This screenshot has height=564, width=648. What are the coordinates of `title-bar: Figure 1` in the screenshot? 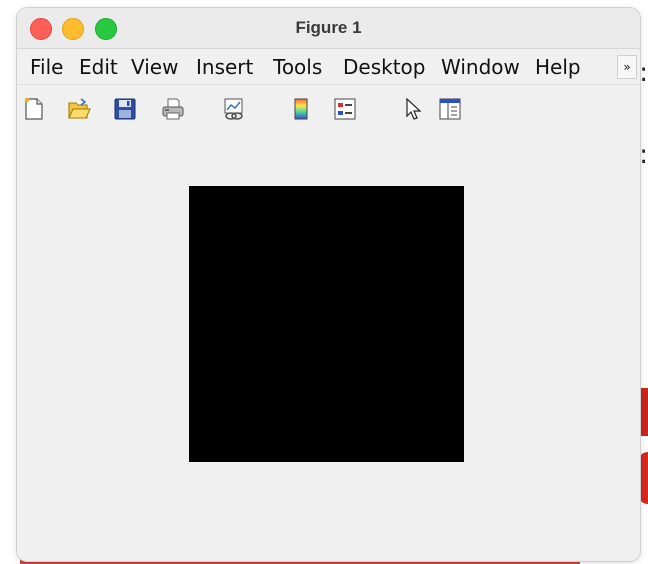 It's located at (328, 28).